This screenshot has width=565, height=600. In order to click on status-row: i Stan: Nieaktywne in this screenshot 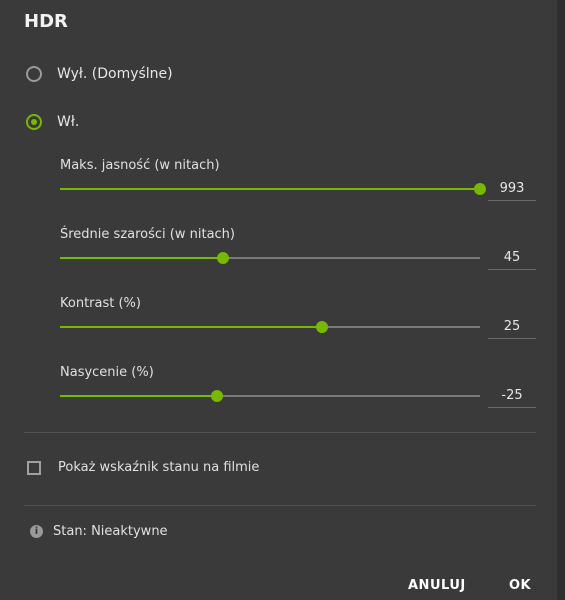, I will do `click(99, 531)`.